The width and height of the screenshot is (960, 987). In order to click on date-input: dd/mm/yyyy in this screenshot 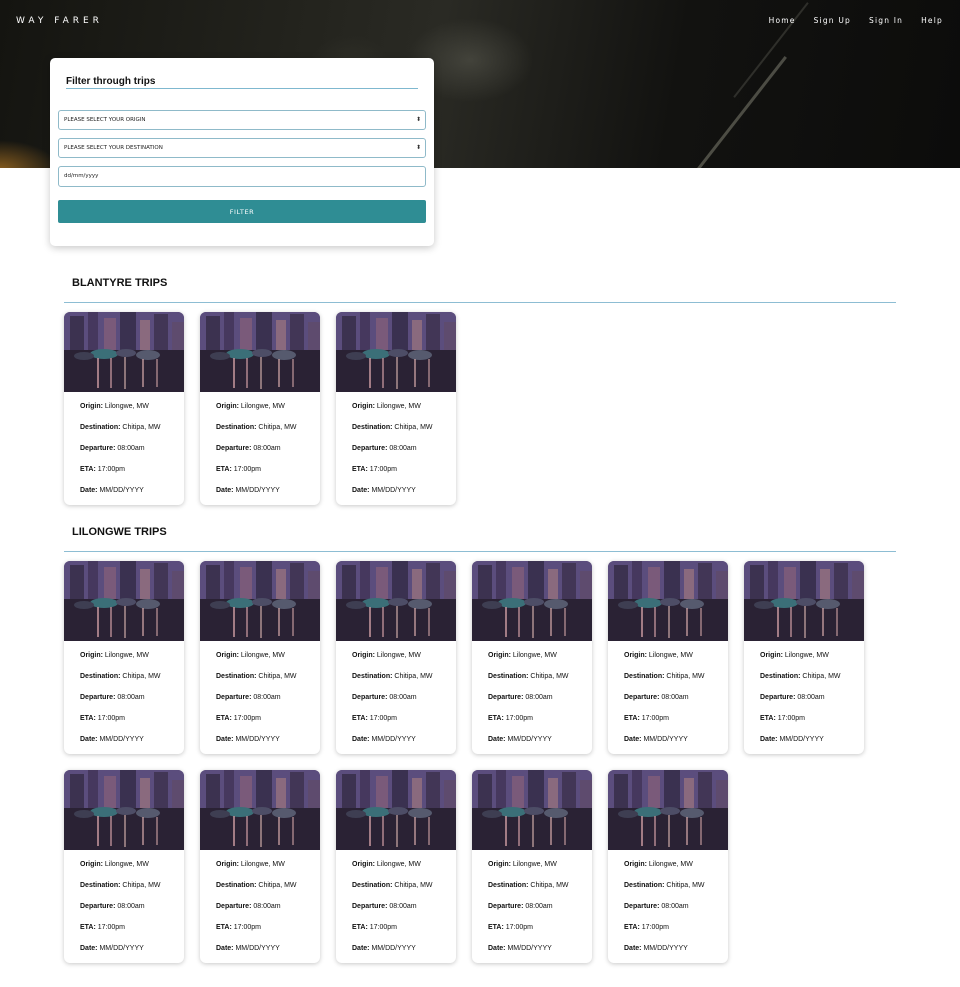, I will do `click(242, 176)`.